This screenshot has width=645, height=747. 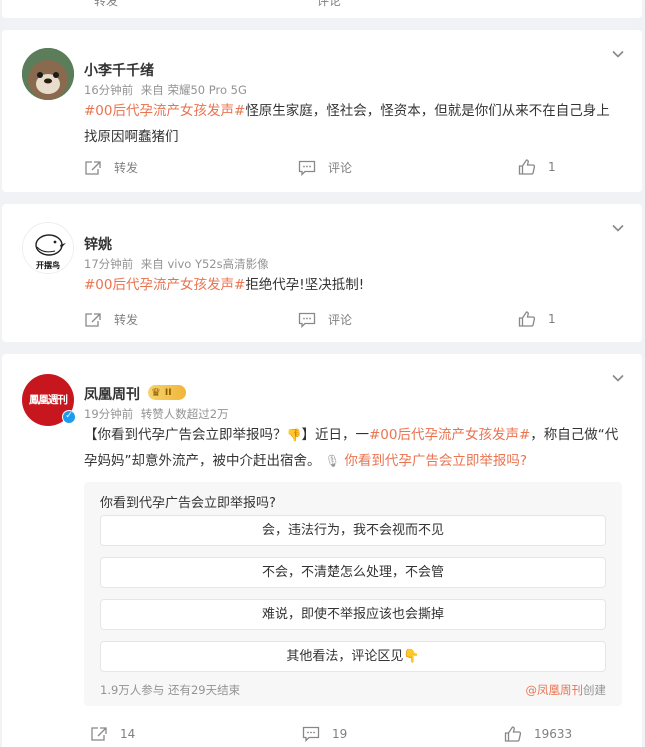 I want to click on member-level: II, so click(x=168, y=392).